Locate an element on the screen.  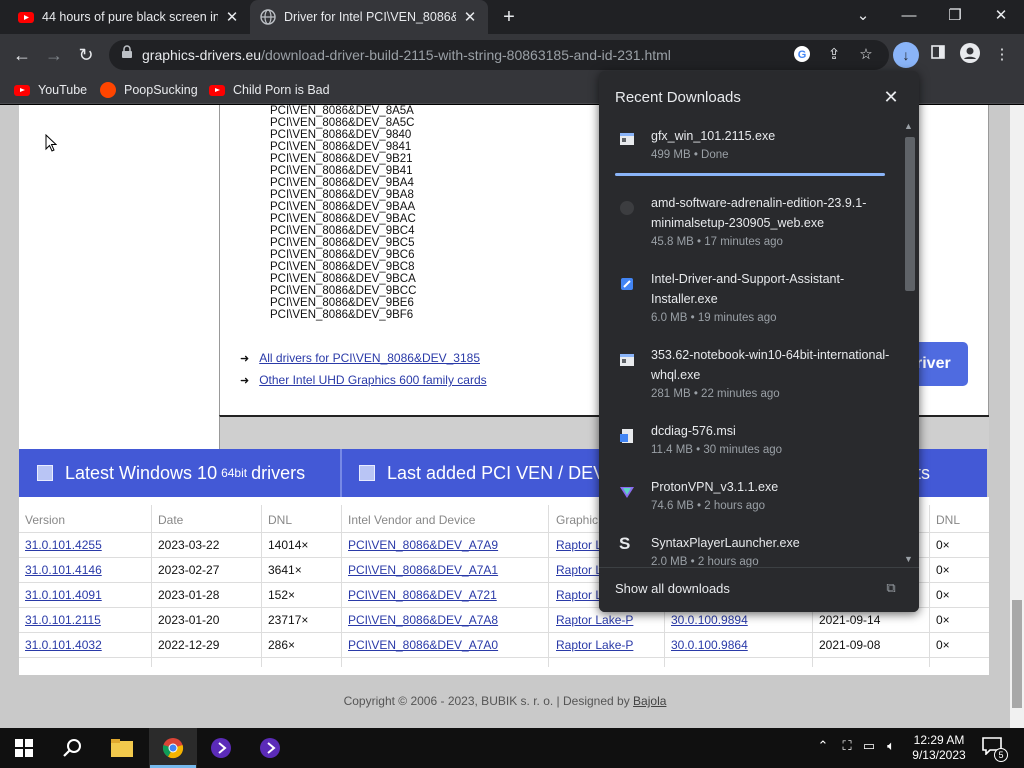
file-explorer-icon is located at coordinates (122, 748).